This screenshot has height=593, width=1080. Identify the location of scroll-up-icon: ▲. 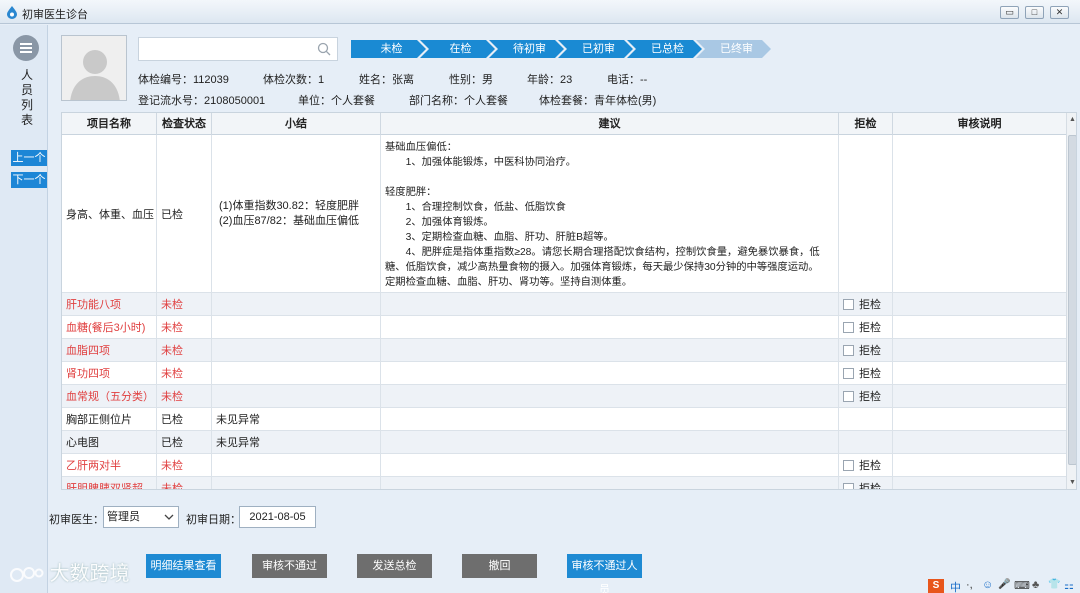
(1072, 119).